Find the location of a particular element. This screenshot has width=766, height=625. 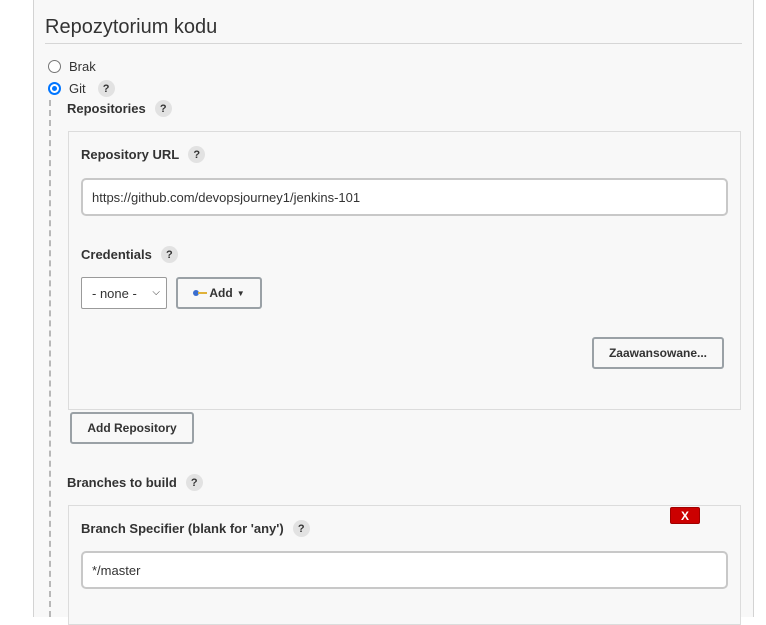

nested-indent-line is located at coordinates (50, 358).